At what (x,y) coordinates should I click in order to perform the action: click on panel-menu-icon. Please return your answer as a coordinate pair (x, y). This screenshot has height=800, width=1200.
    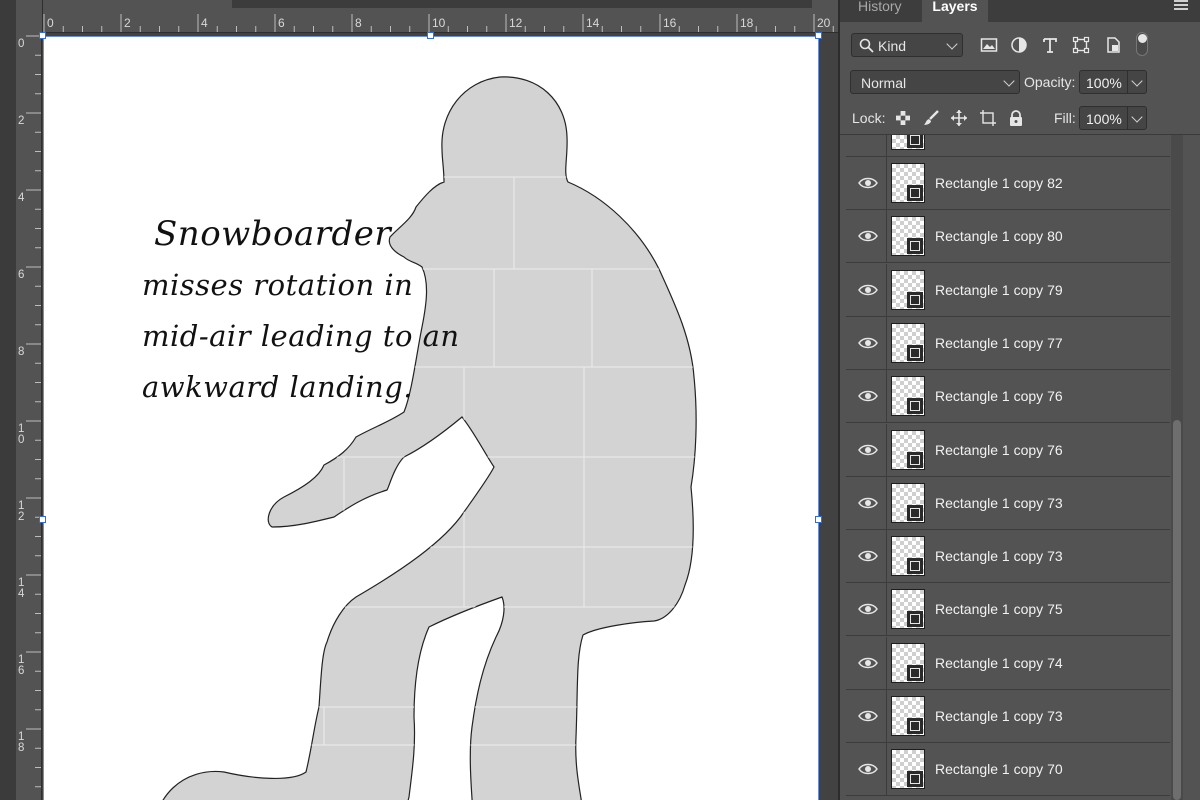
    Looking at the image, I should click on (1181, 5).